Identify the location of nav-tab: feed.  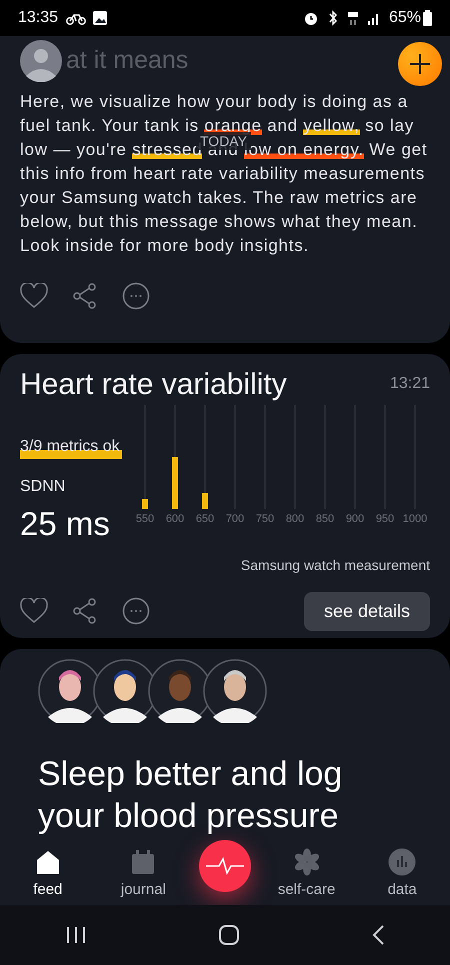
(48, 875).